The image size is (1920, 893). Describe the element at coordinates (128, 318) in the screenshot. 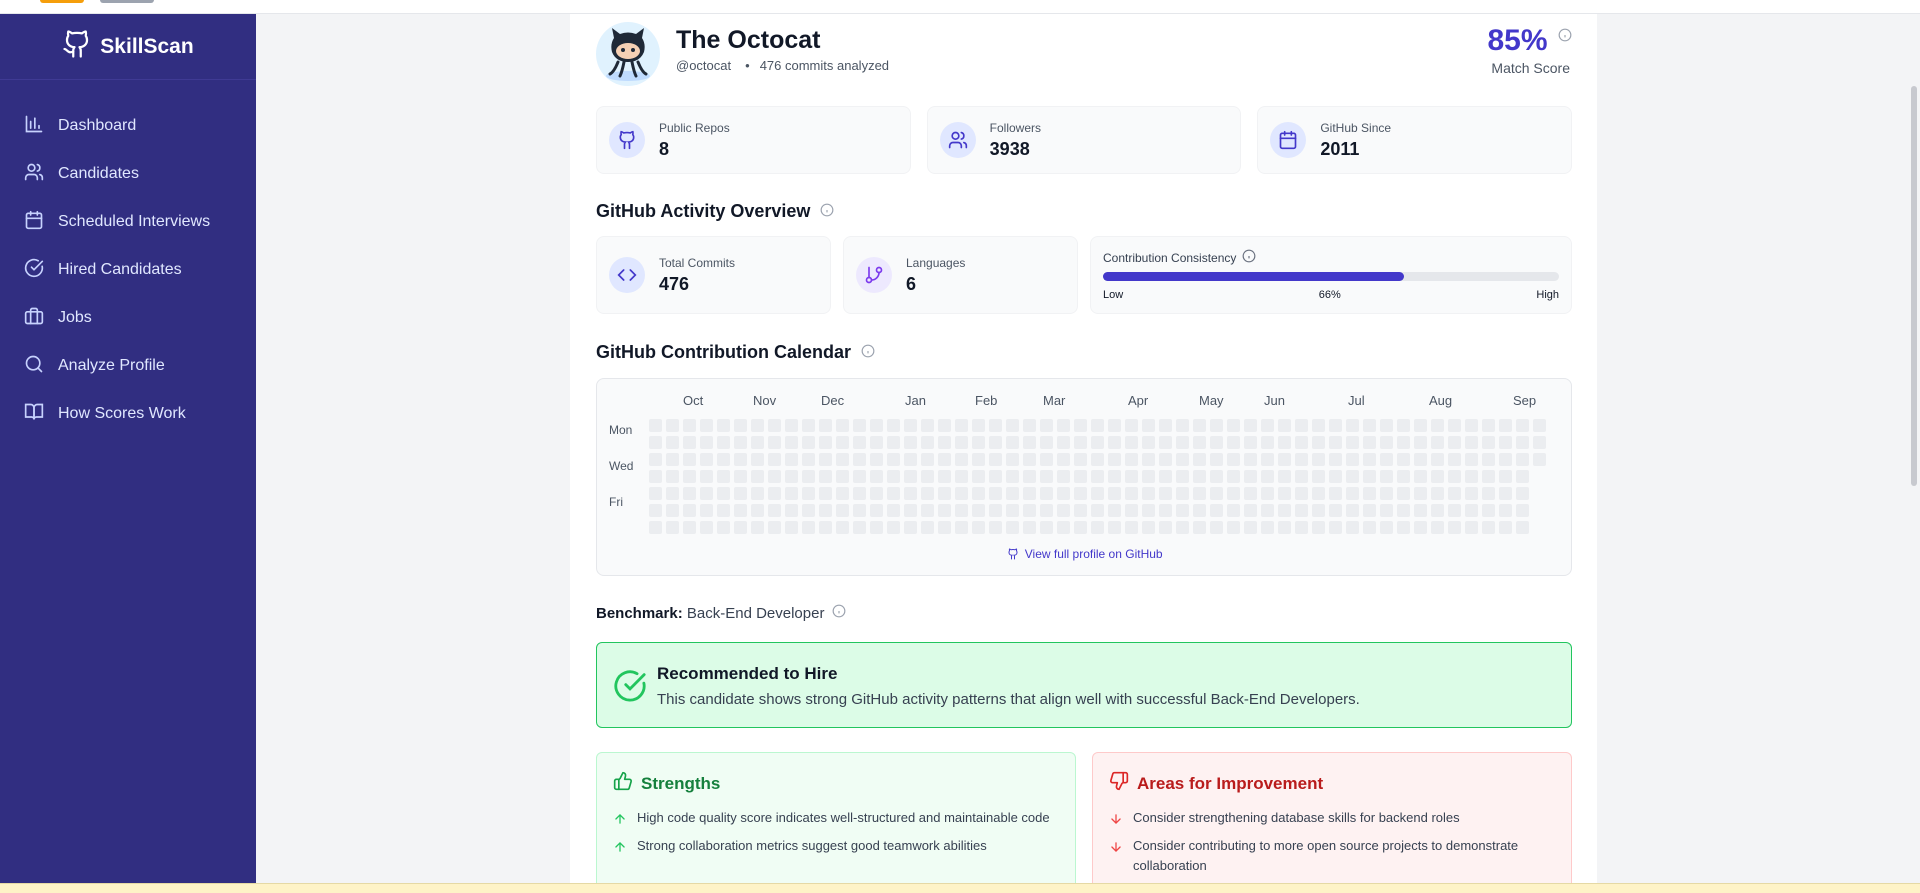

I see `sidebar-item-jobs: Jobs` at that location.